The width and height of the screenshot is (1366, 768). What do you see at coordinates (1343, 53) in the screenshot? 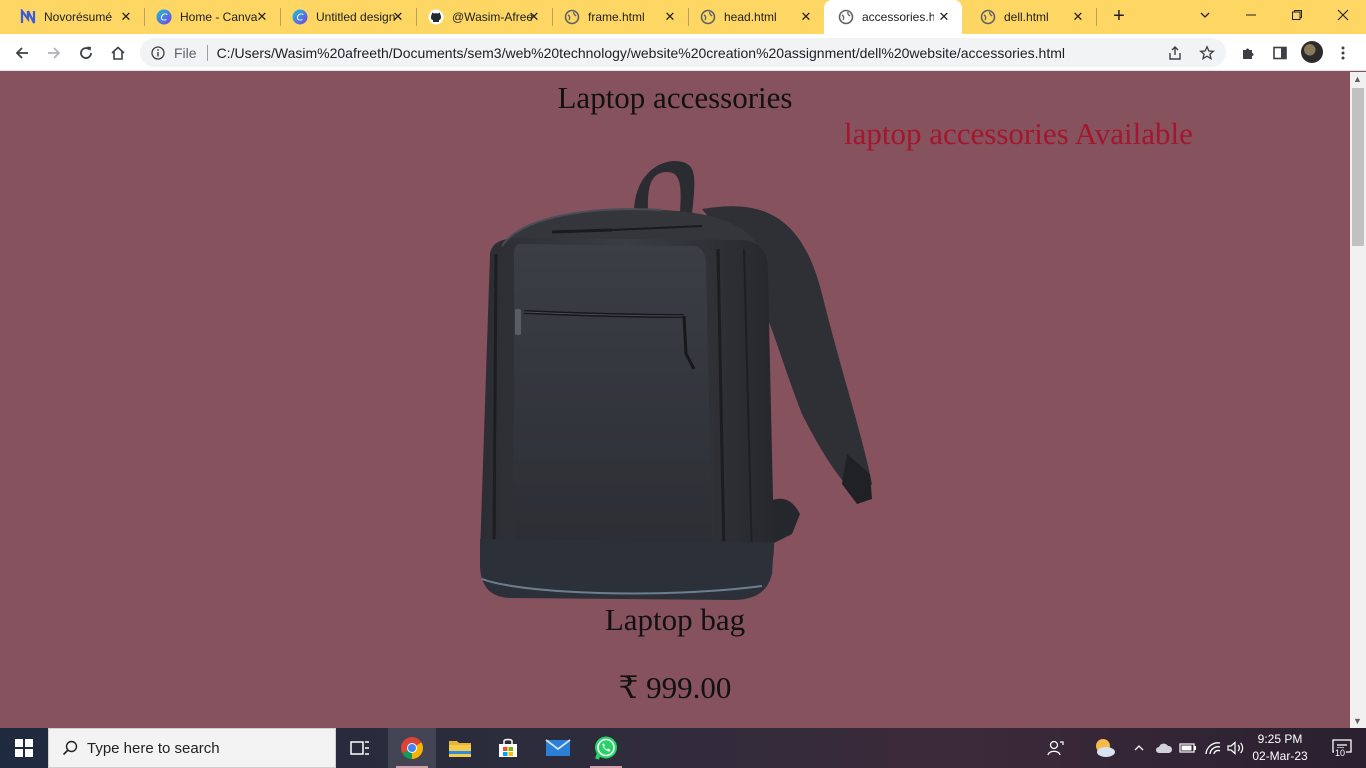
I see `more-menu-icon` at bounding box center [1343, 53].